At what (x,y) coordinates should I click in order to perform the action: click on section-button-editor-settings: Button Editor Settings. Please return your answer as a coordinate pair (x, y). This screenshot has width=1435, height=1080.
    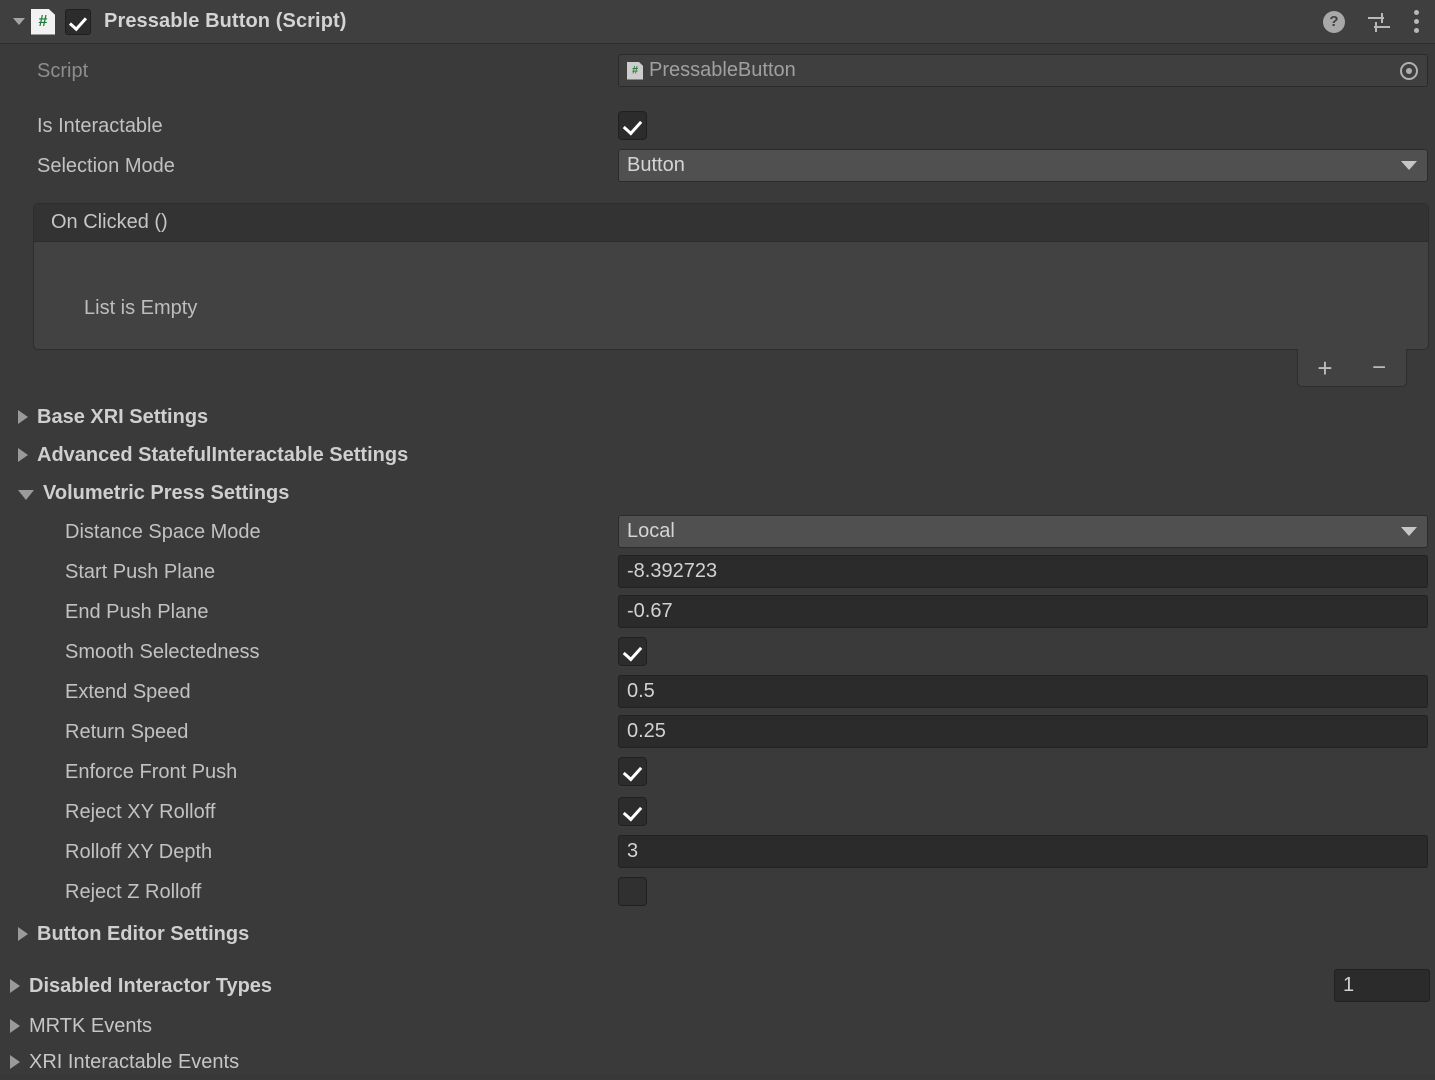
    Looking at the image, I should click on (124, 934).